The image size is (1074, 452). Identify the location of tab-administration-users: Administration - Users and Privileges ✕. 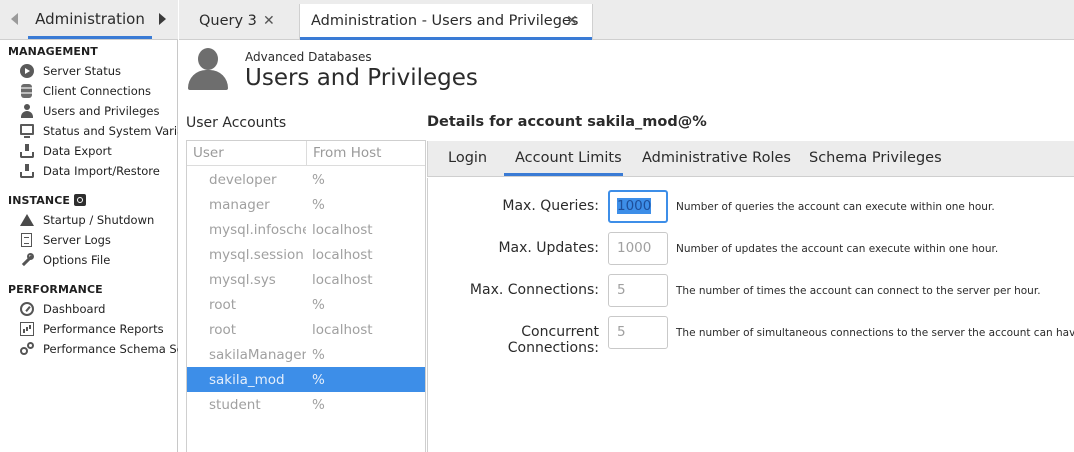
(446, 22).